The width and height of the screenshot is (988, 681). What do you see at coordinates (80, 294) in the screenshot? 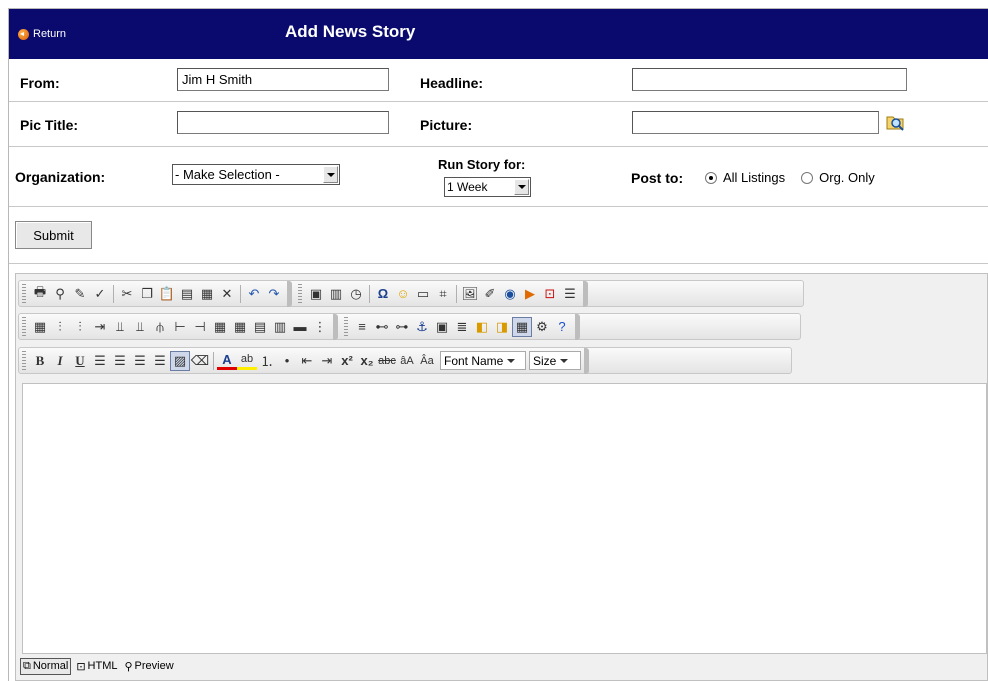
I see `clean-icon: ✎` at bounding box center [80, 294].